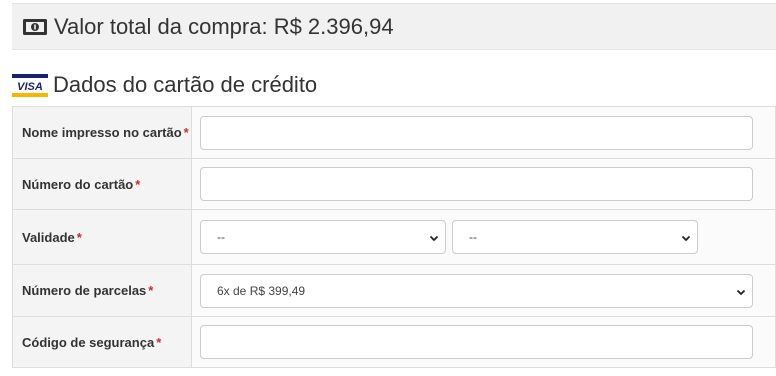 This screenshot has width=776, height=376. I want to click on number-label-cell: Número do cartão *, so click(102, 184).